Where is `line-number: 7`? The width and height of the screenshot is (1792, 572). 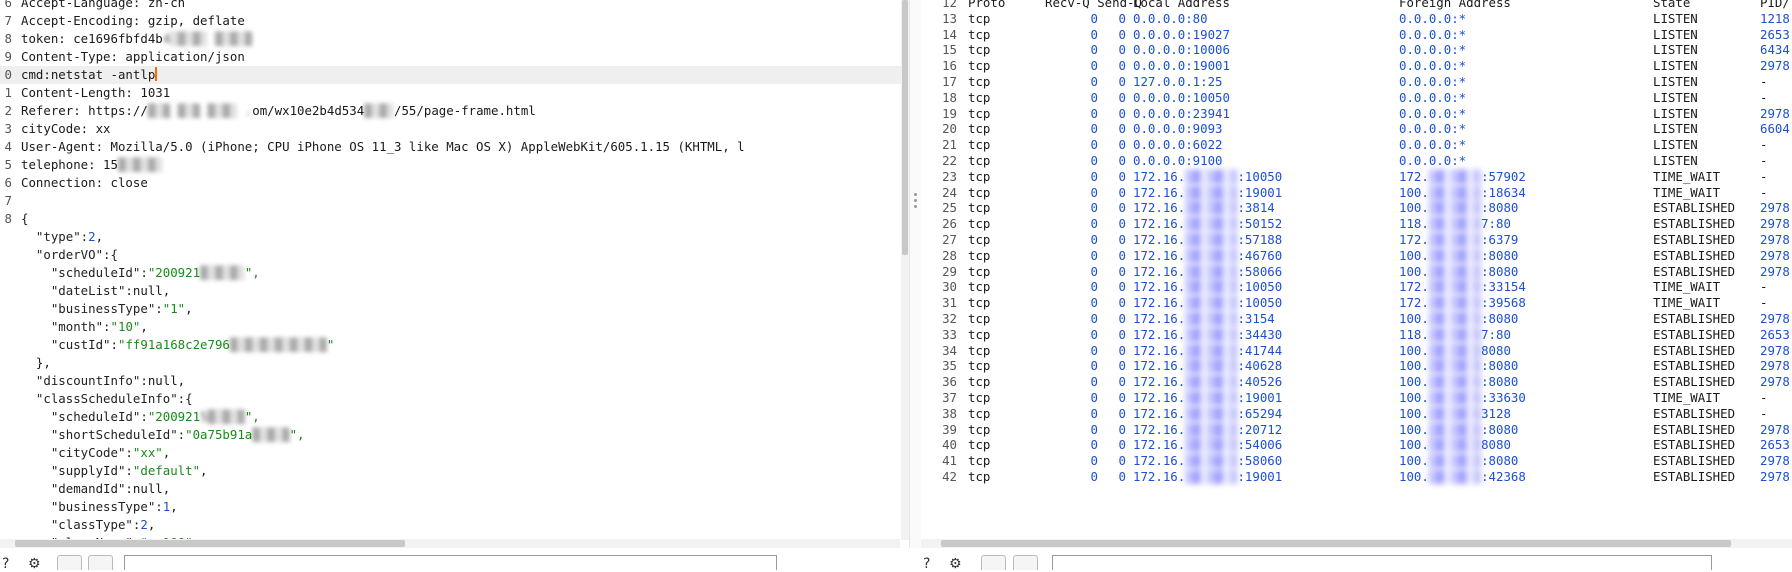 line-number: 7 is located at coordinates (8, 200).